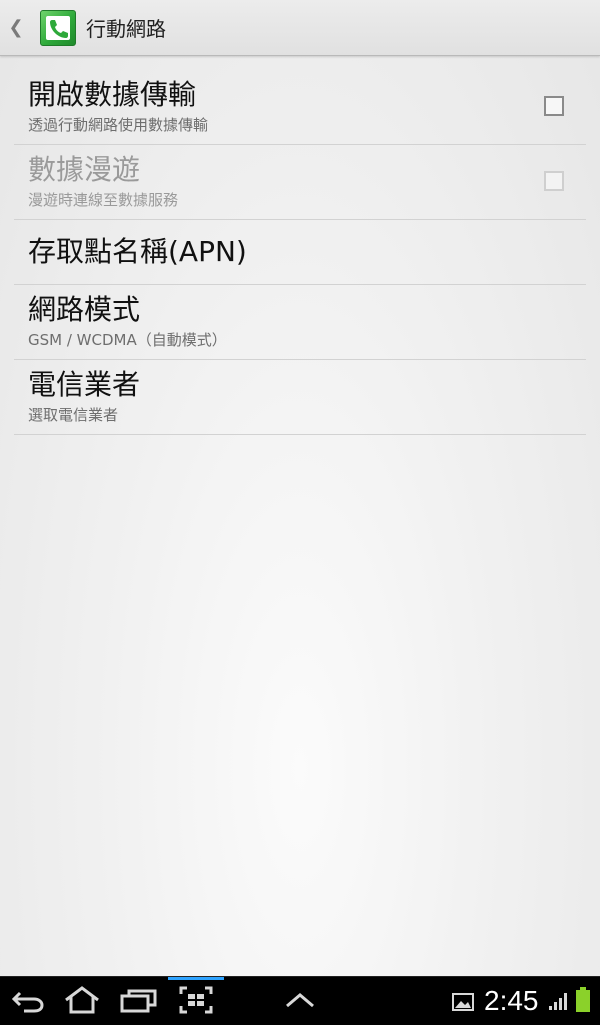 The width and height of the screenshot is (600, 1025). I want to click on status-clock: 2:45, so click(511, 1000).